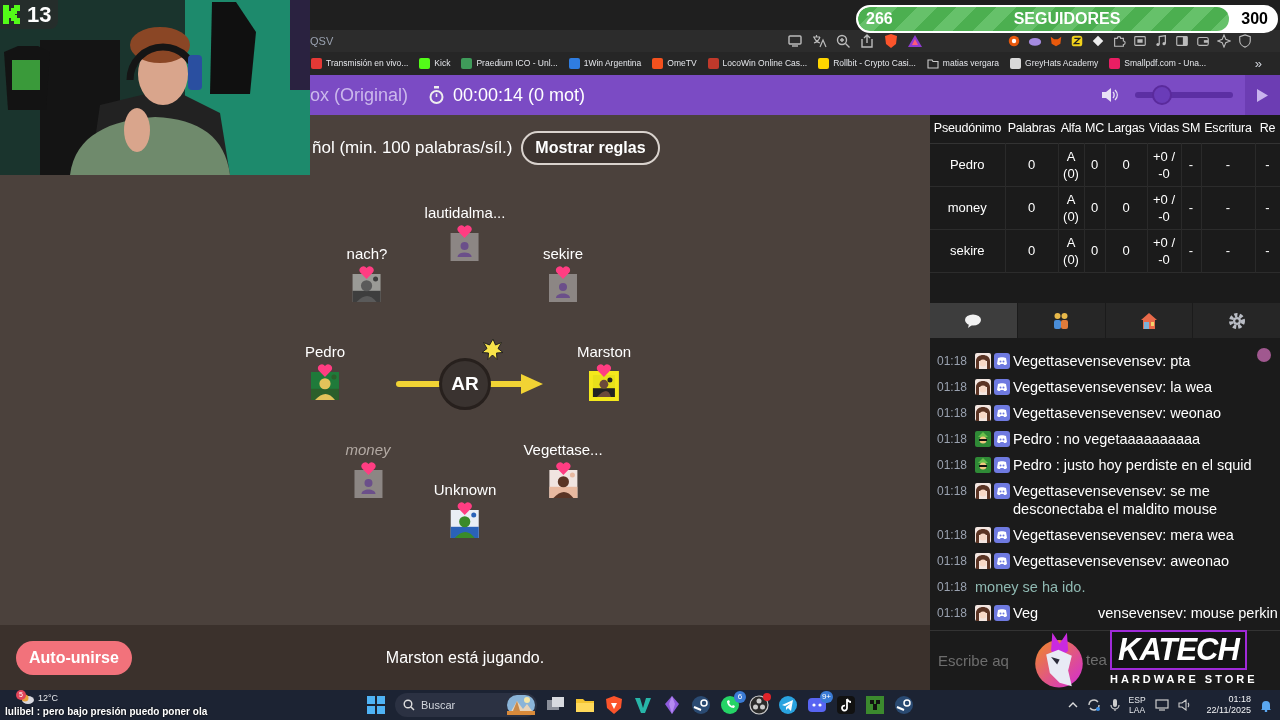 The height and width of the screenshot is (720, 1280). What do you see at coordinates (1056, 41) in the screenshot?
I see `fox-icon` at bounding box center [1056, 41].